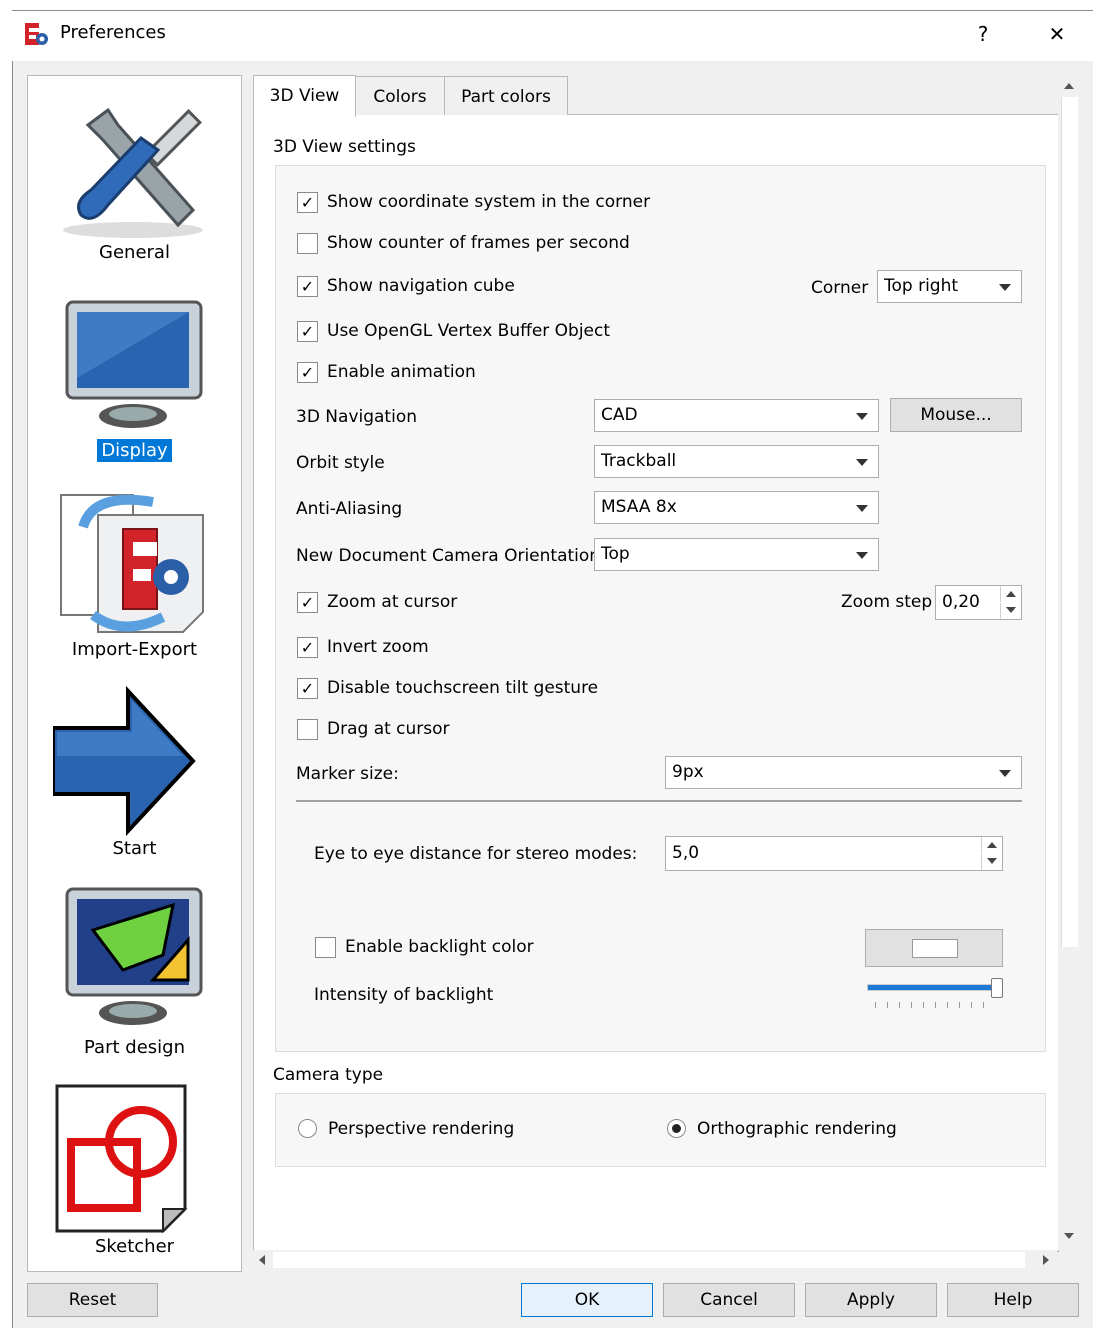  Describe the element at coordinates (307, 647) in the screenshot. I see `checkbox-invert-zoom: ✓` at that location.